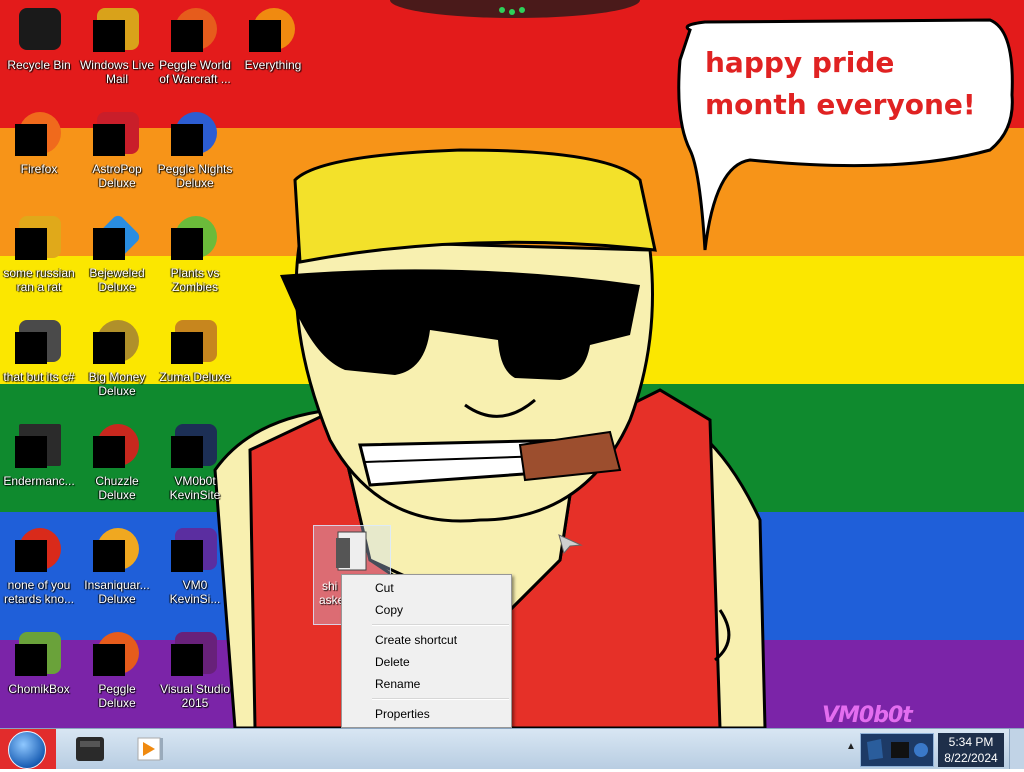 This screenshot has width=1024, height=772. What do you see at coordinates (117, 488) in the screenshot?
I see `icon-label: Chuzzle Deluxe` at bounding box center [117, 488].